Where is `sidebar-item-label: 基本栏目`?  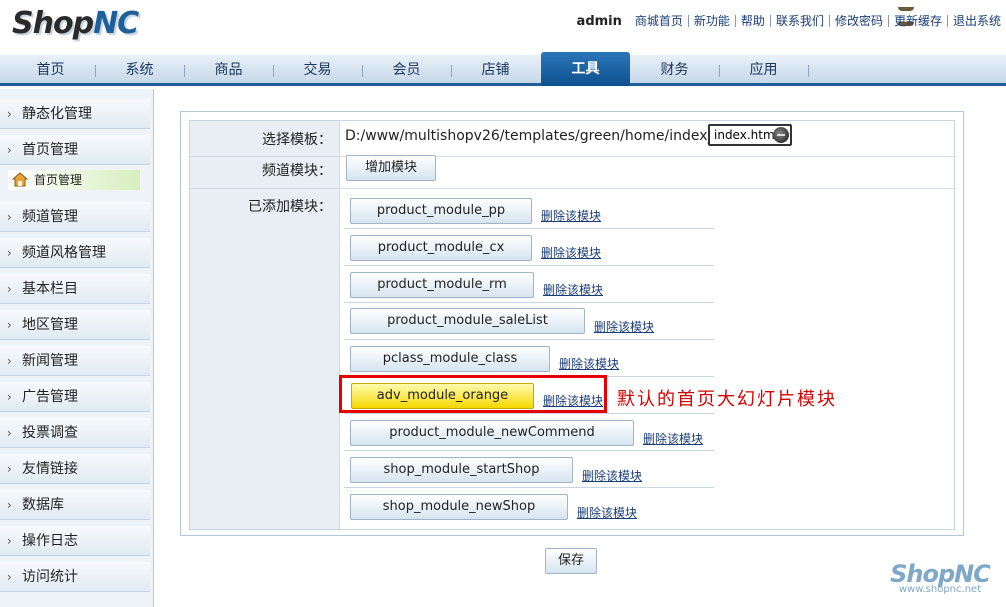
sidebar-item-label: 基本栏目 is located at coordinates (50, 289).